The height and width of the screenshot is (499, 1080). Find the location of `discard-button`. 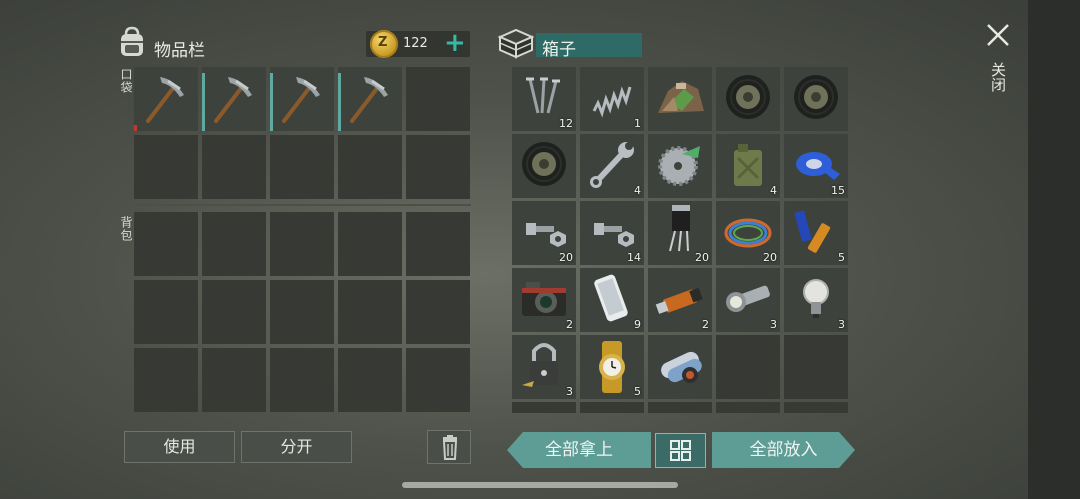

discard-button is located at coordinates (449, 447).